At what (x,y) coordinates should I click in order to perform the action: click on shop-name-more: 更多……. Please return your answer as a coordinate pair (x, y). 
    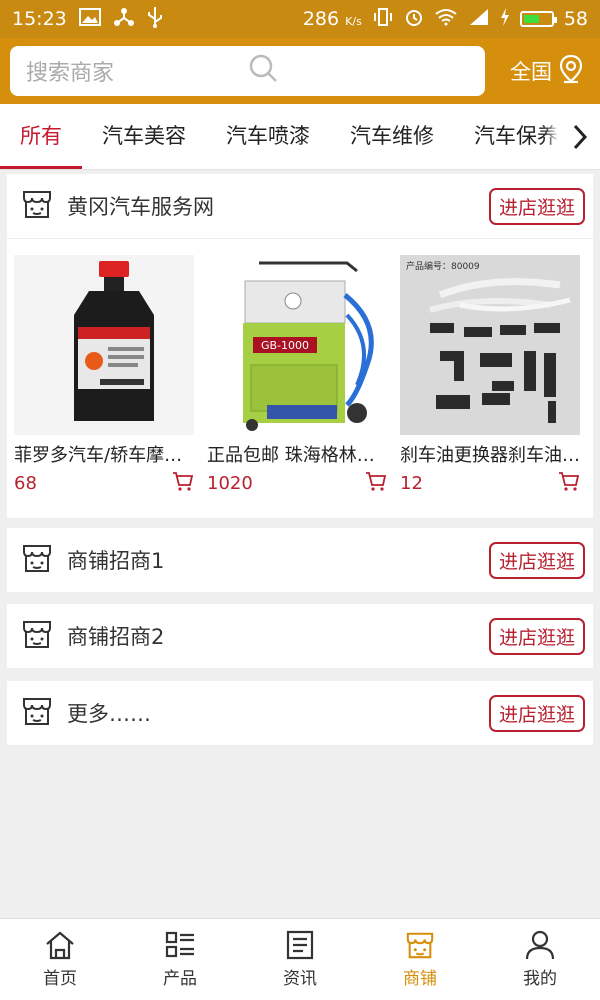
    Looking at the image, I should click on (109, 714).